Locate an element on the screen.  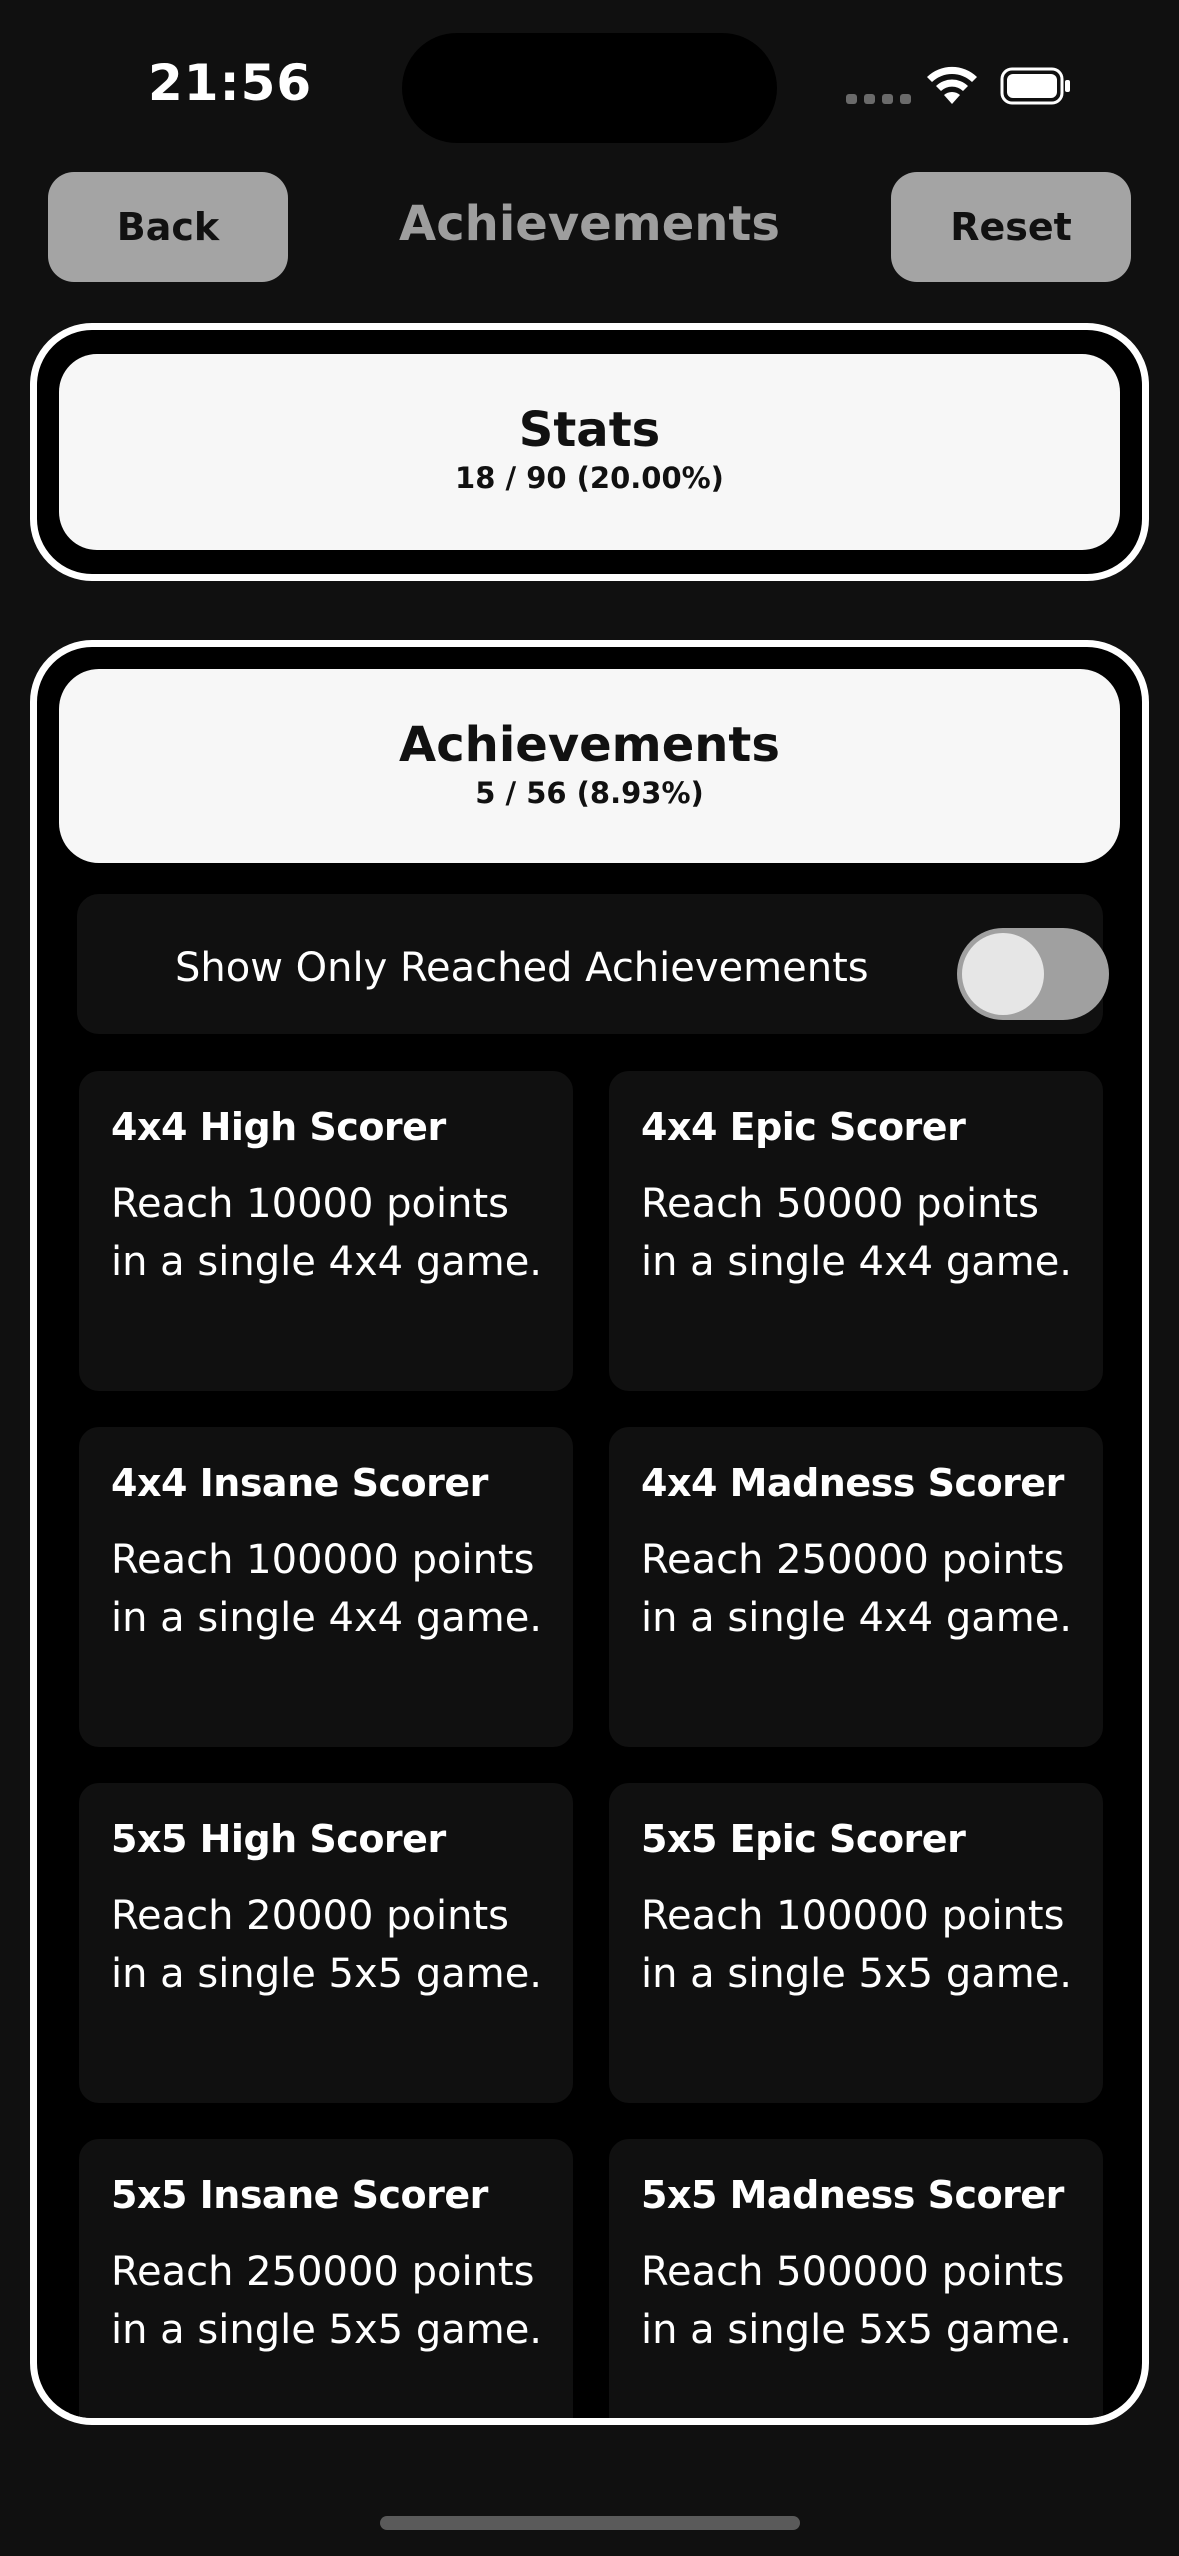
achievement-name: 4x4 High Scorer is located at coordinates (278, 1127).